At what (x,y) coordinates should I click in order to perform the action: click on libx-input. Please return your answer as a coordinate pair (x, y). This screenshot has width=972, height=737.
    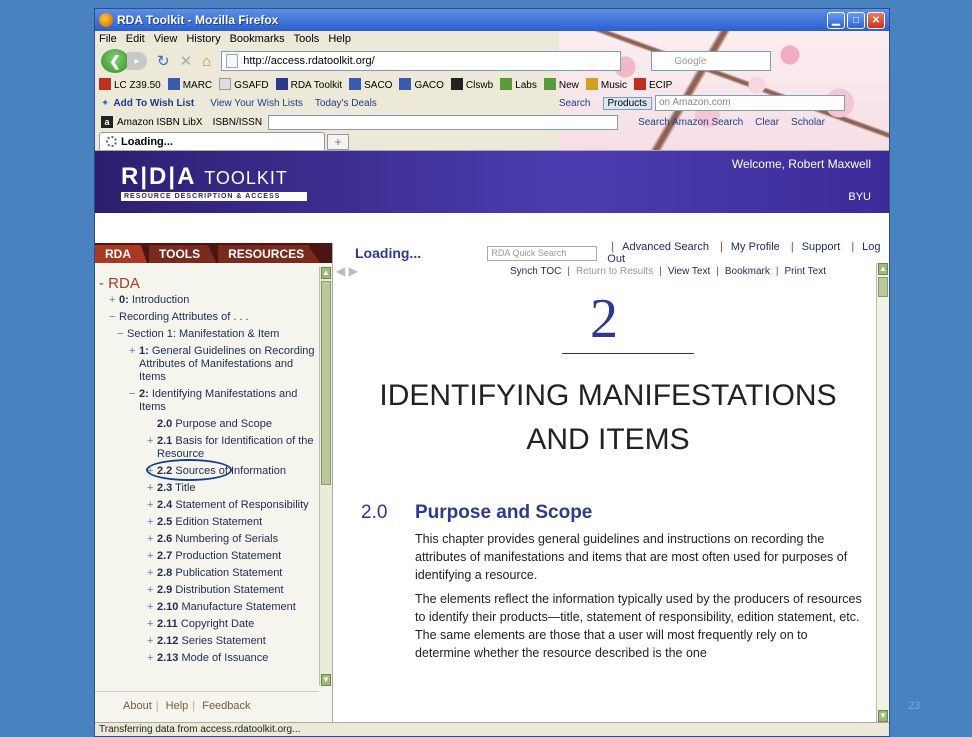
    Looking at the image, I should click on (443, 122).